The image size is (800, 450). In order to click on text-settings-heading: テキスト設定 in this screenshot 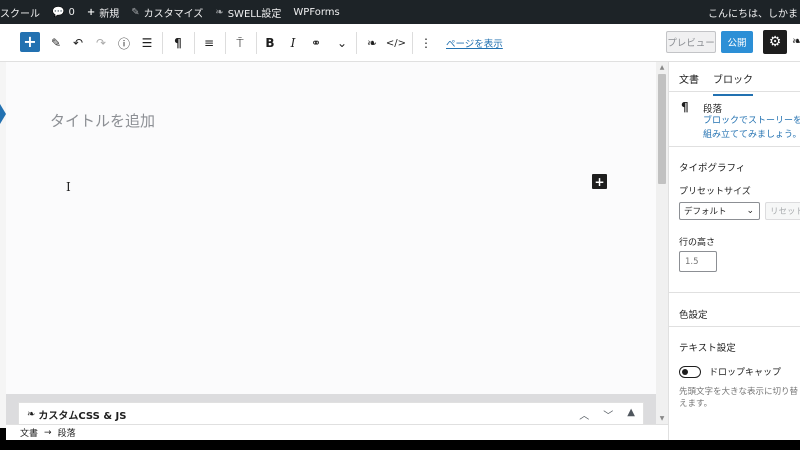, I will do `click(707, 347)`.